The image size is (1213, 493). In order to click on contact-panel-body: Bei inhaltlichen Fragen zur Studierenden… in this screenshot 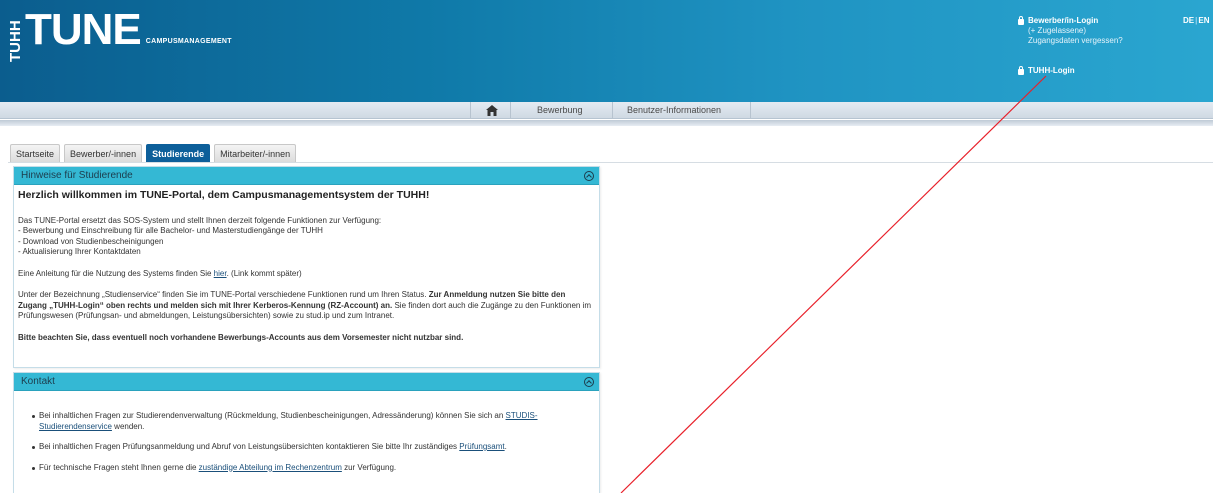, I will do `click(306, 432)`.